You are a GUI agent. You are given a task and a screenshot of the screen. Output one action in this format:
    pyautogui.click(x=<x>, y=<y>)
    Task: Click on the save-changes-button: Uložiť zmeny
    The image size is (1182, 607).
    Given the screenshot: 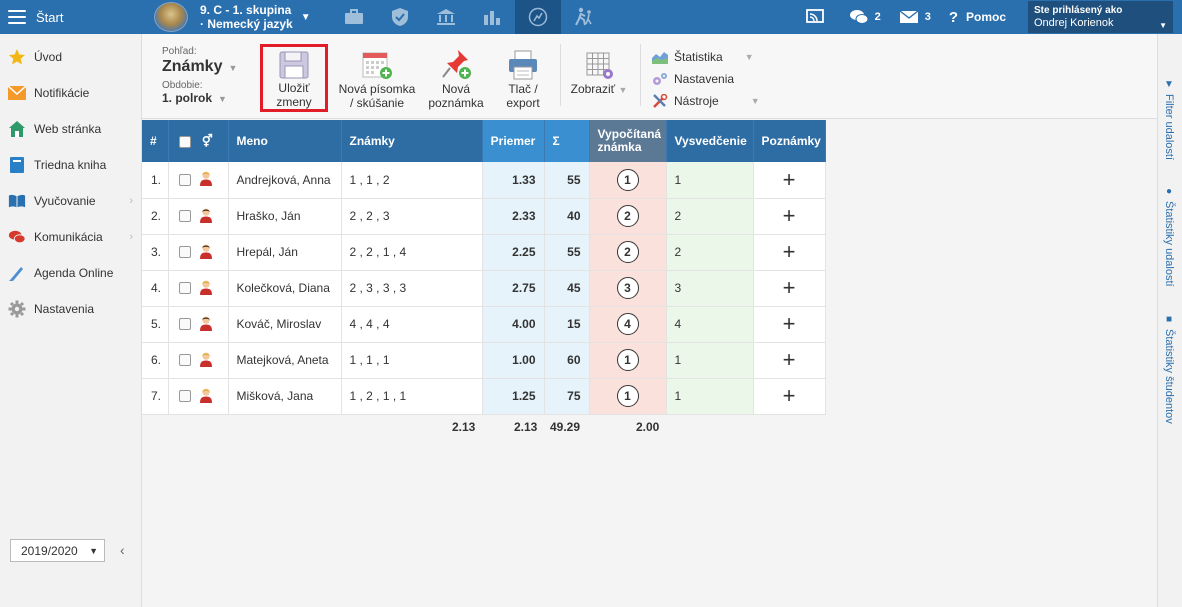 What is the action you would take?
    pyautogui.click(x=294, y=78)
    